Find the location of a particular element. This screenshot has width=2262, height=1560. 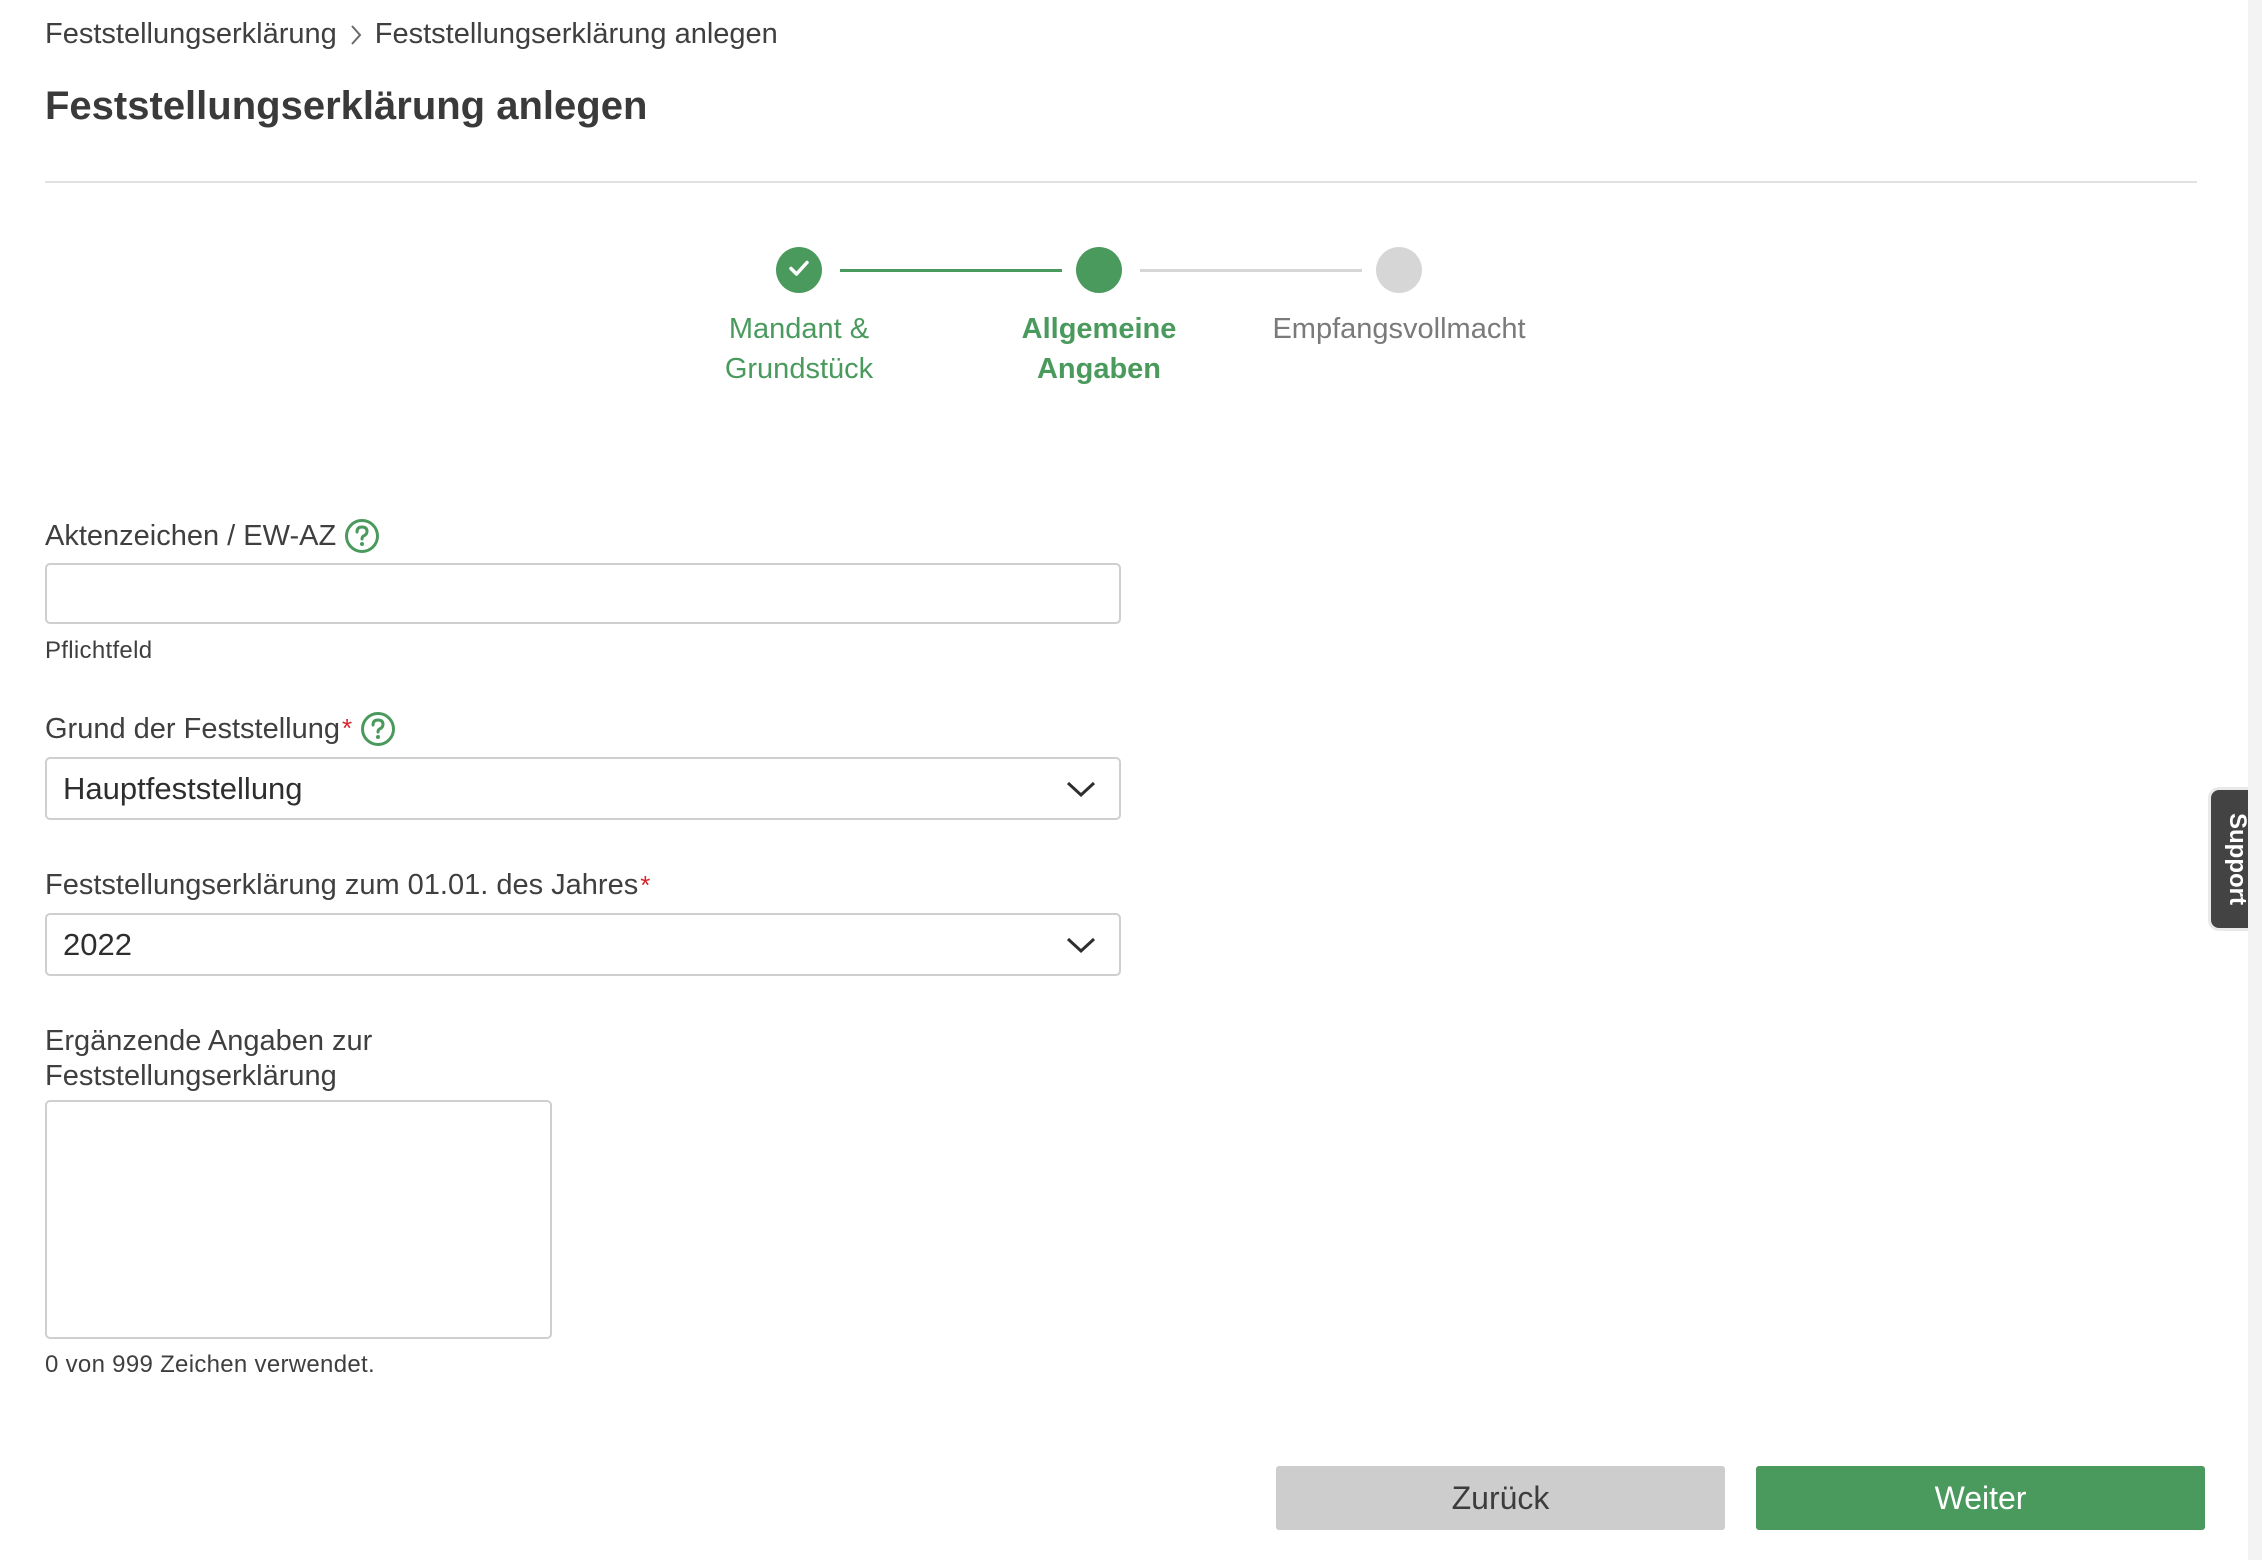

grund-selected-value: Hauptfeststellung is located at coordinates (183, 788).